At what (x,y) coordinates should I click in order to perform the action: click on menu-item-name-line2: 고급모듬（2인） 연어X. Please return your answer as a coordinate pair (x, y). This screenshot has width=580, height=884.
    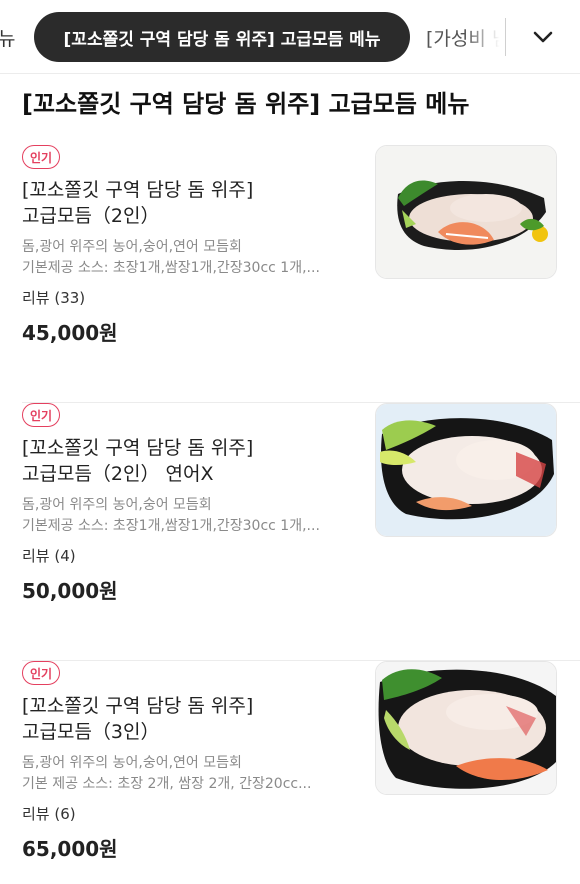
    Looking at the image, I should click on (118, 474).